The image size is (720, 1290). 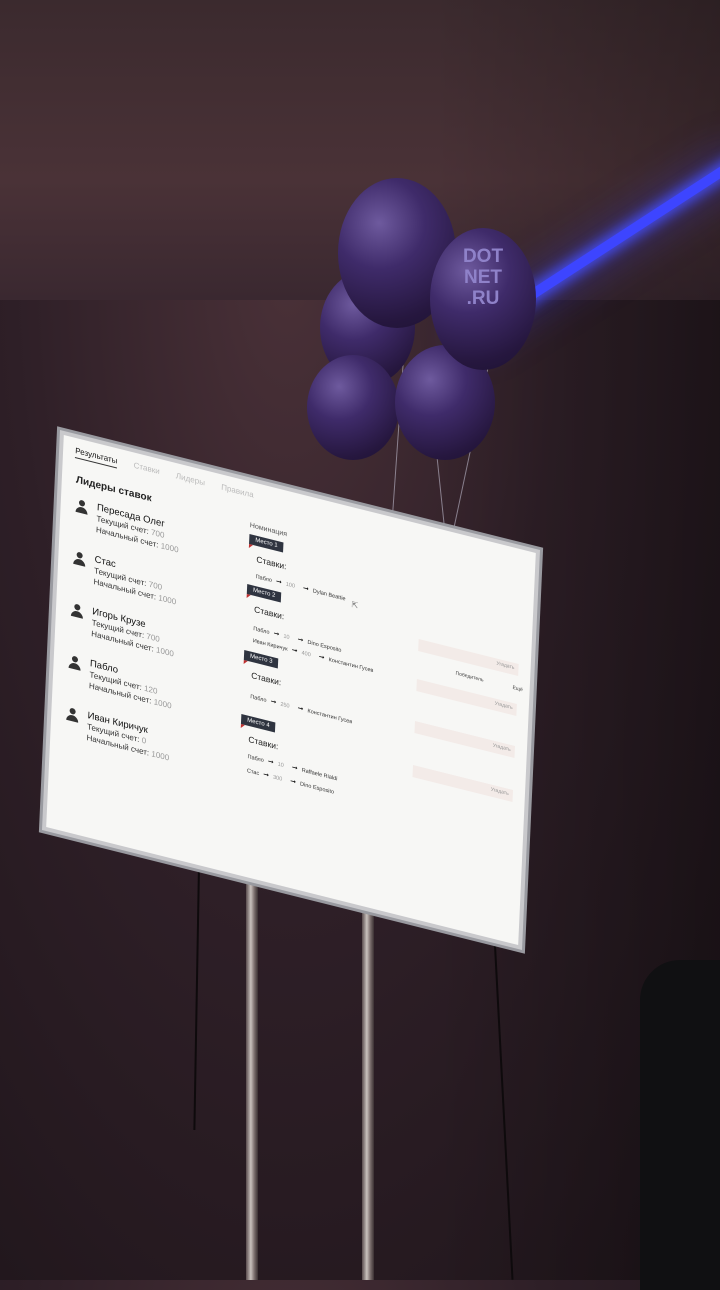 What do you see at coordinates (237, 490) in the screenshot?
I see `tab-rules: Правила` at bounding box center [237, 490].